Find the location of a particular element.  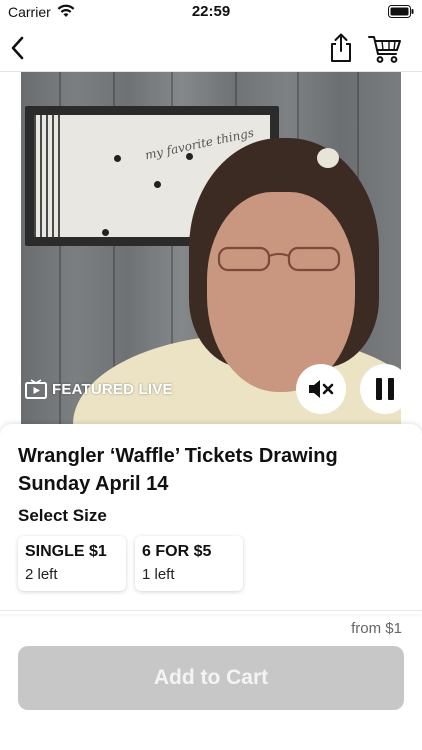

cart-icon is located at coordinates (384, 49).